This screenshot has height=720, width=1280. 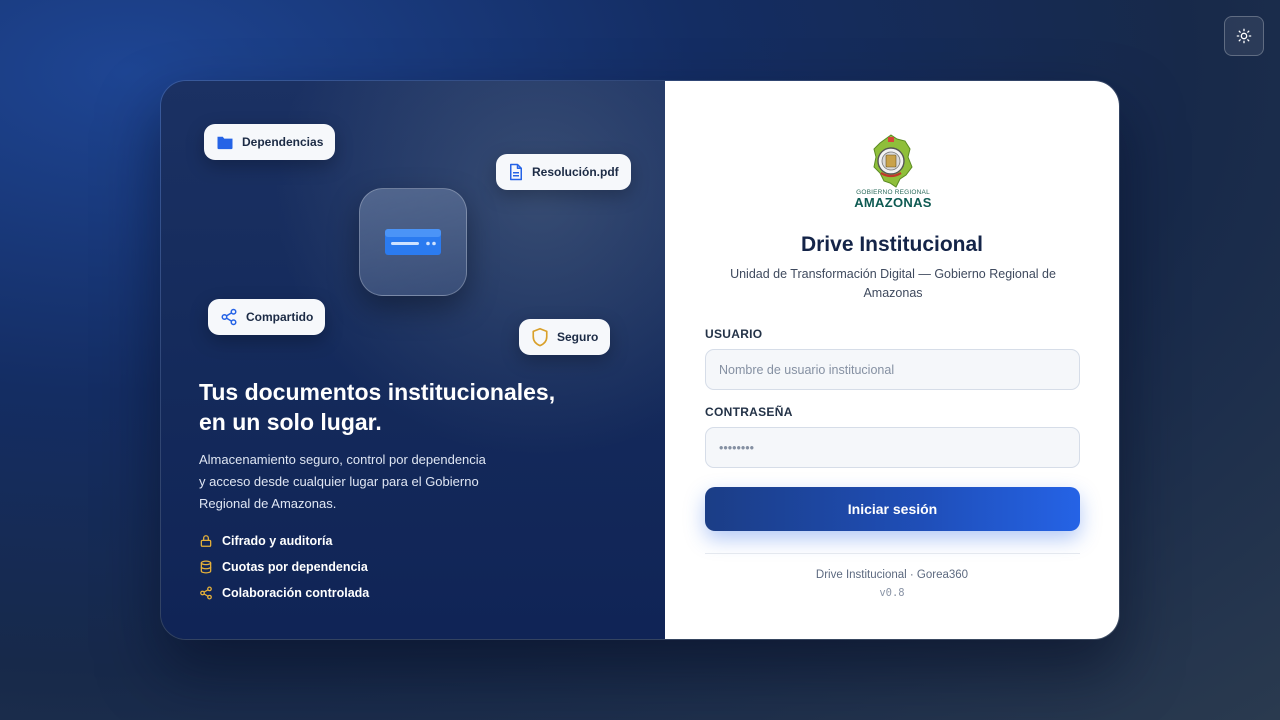 I want to click on feature-label: Cifrado y auditoría, so click(x=277, y=541).